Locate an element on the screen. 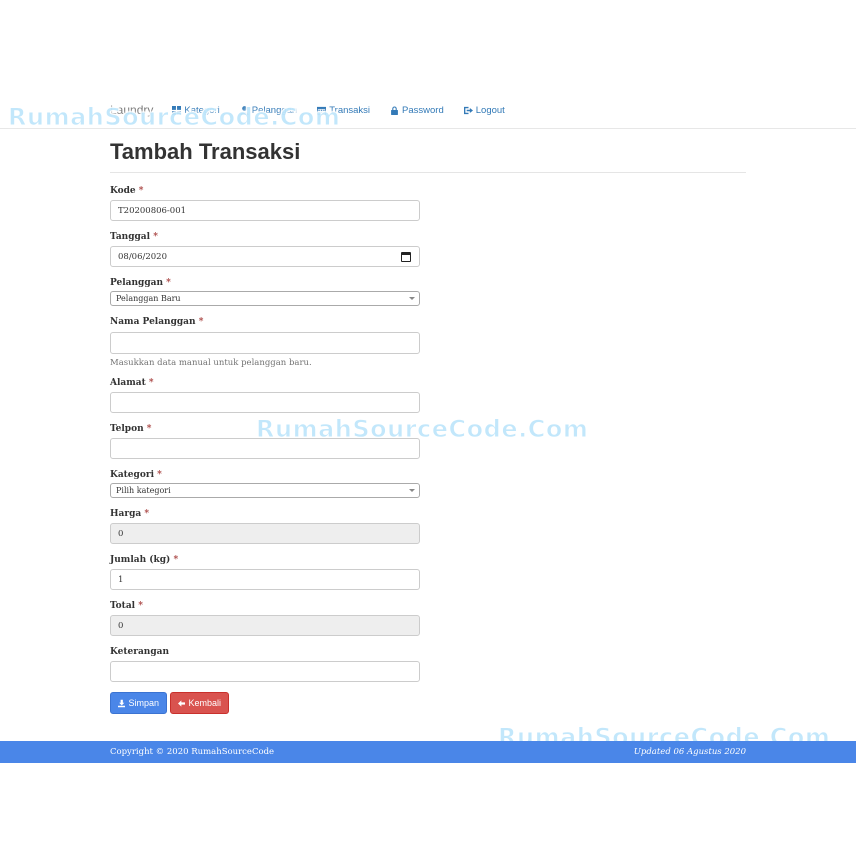  tanggal-label: Tanggal * is located at coordinates (134, 237).